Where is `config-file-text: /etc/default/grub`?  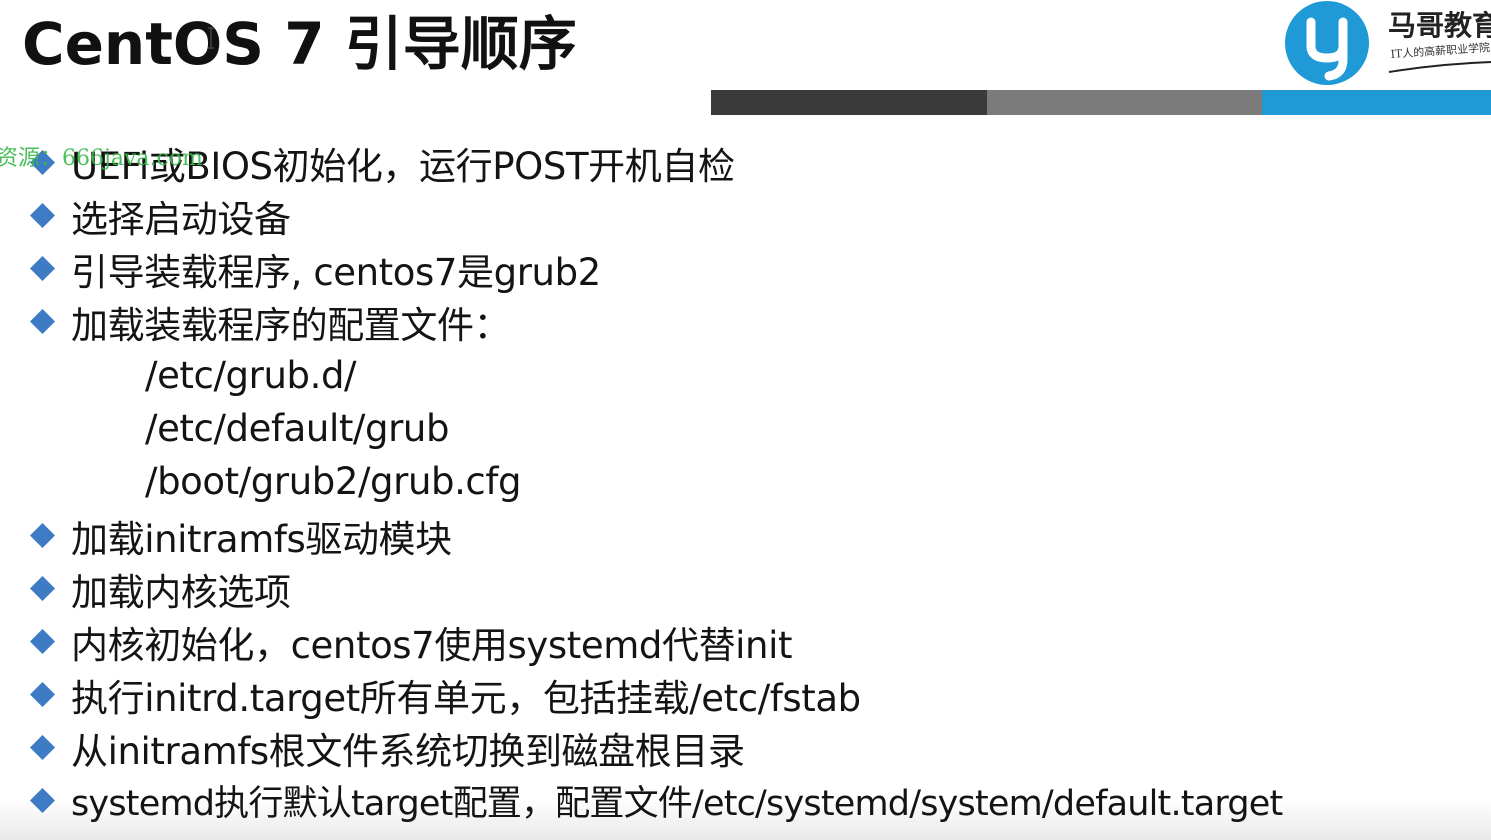 config-file-text: /etc/default/grub is located at coordinates (297, 428).